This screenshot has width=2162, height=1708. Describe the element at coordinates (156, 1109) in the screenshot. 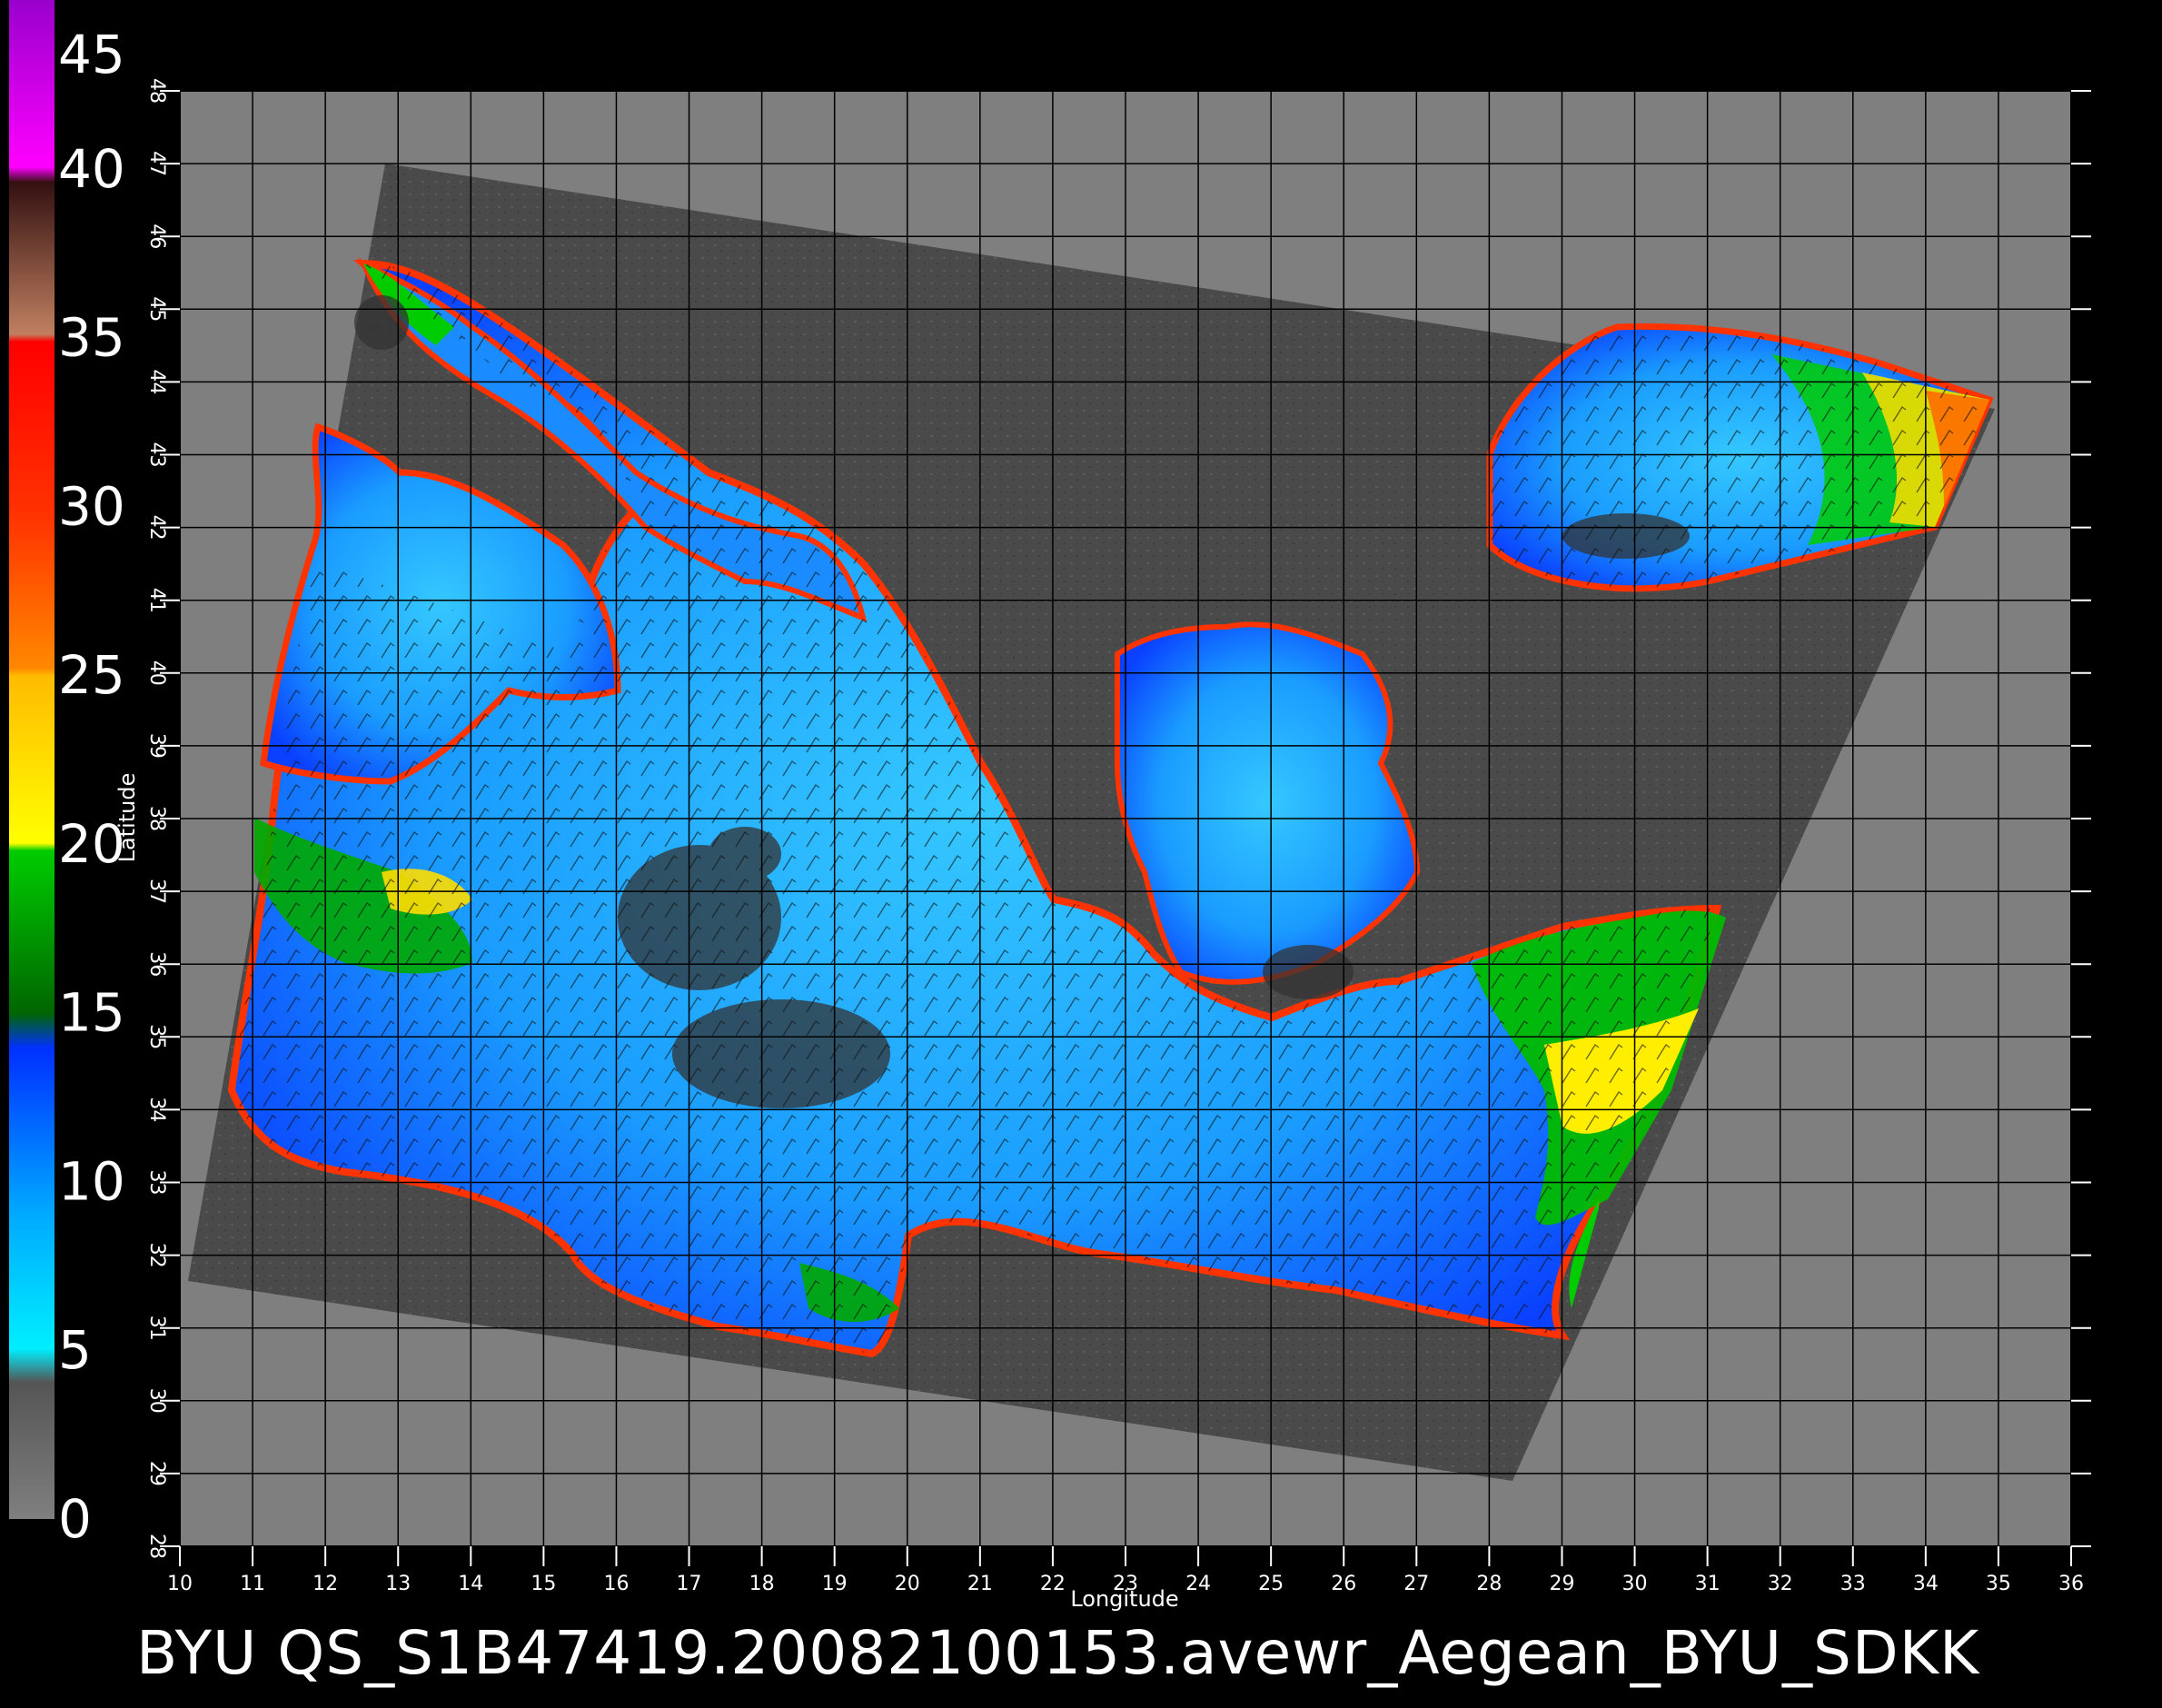

I see `y-tick-label: 34` at that location.